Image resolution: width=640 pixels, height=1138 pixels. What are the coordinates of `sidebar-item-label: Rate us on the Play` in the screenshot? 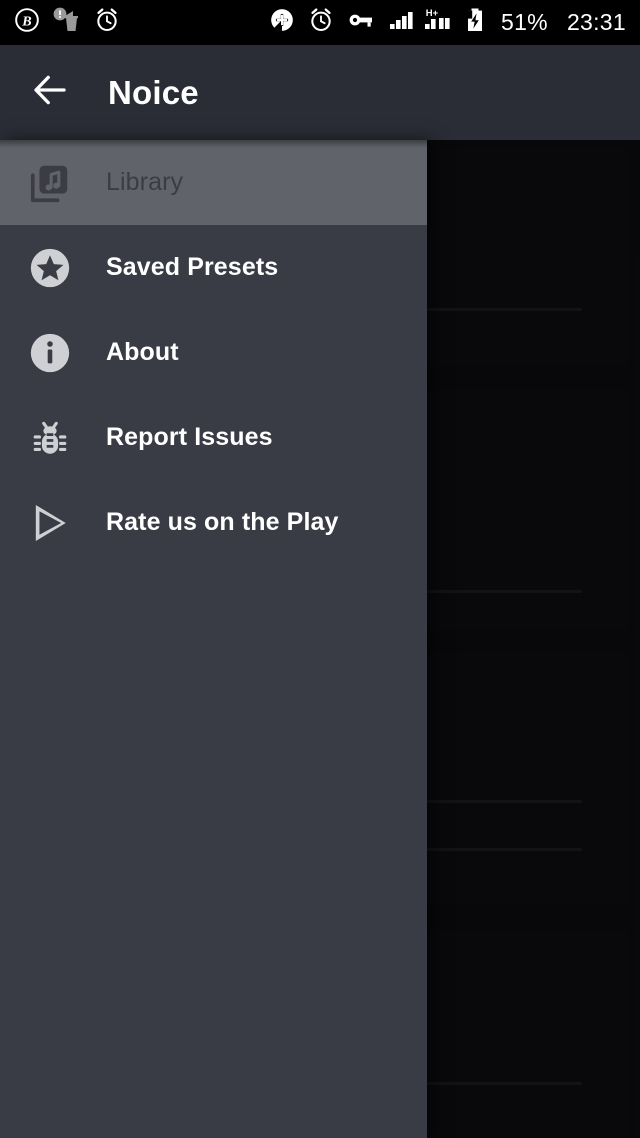 It's located at (222, 522).